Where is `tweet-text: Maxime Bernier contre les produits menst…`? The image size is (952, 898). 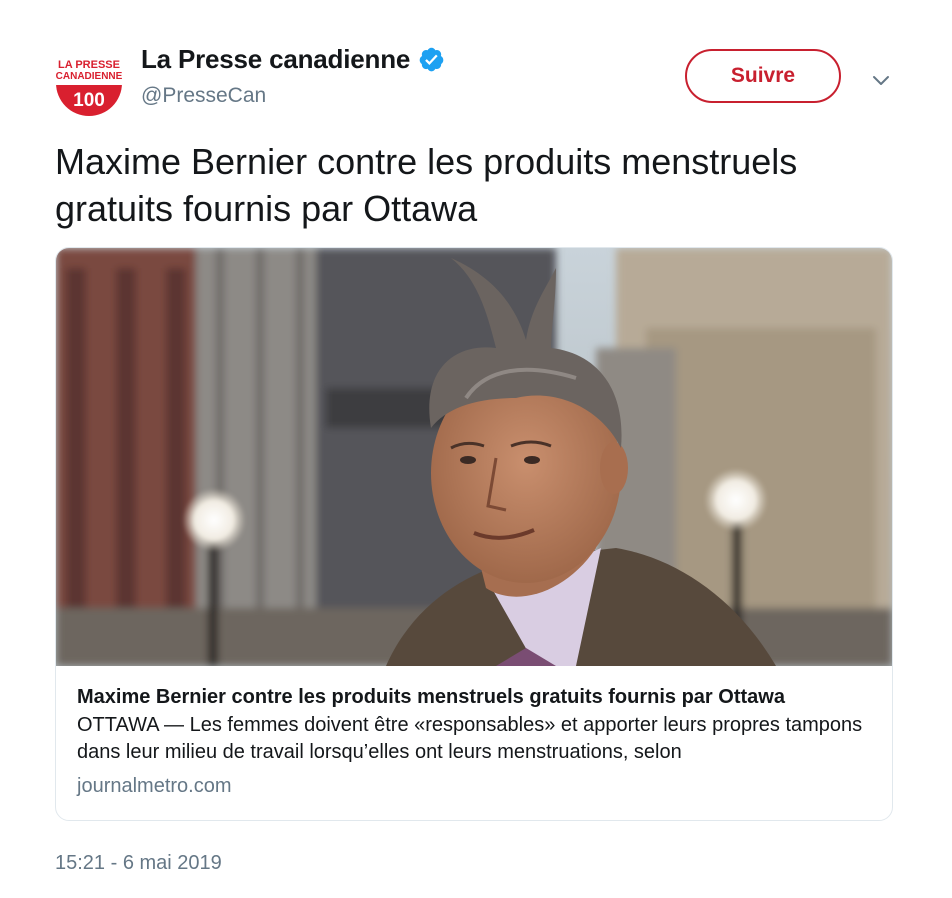
tweet-text: Maxime Bernier contre les produits menst… is located at coordinates (426, 185).